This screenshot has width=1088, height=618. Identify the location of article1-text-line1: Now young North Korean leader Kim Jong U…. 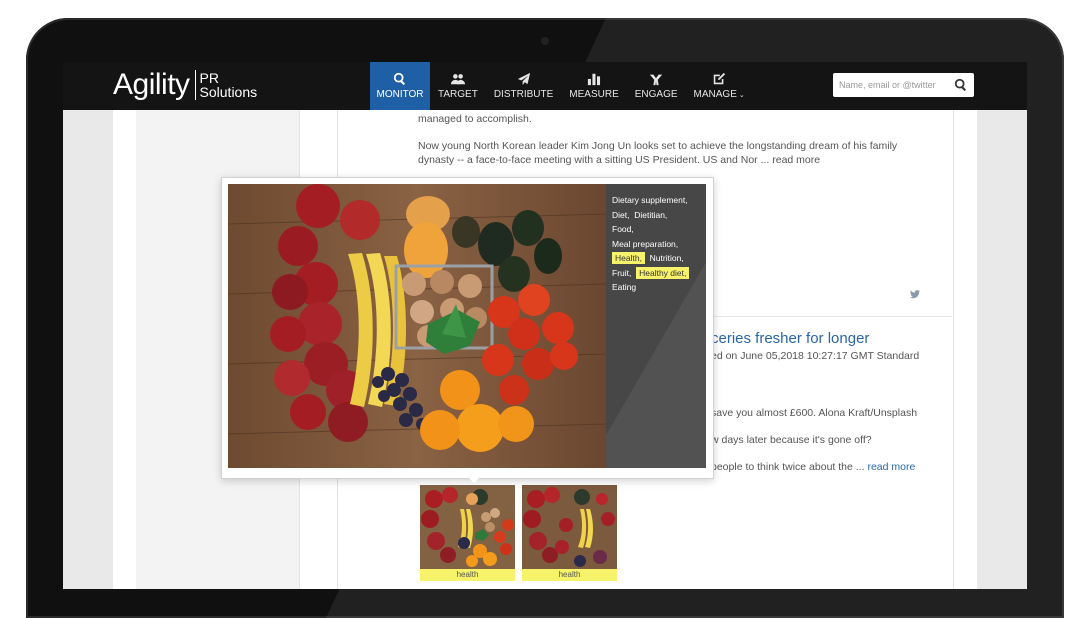
(658, 146).